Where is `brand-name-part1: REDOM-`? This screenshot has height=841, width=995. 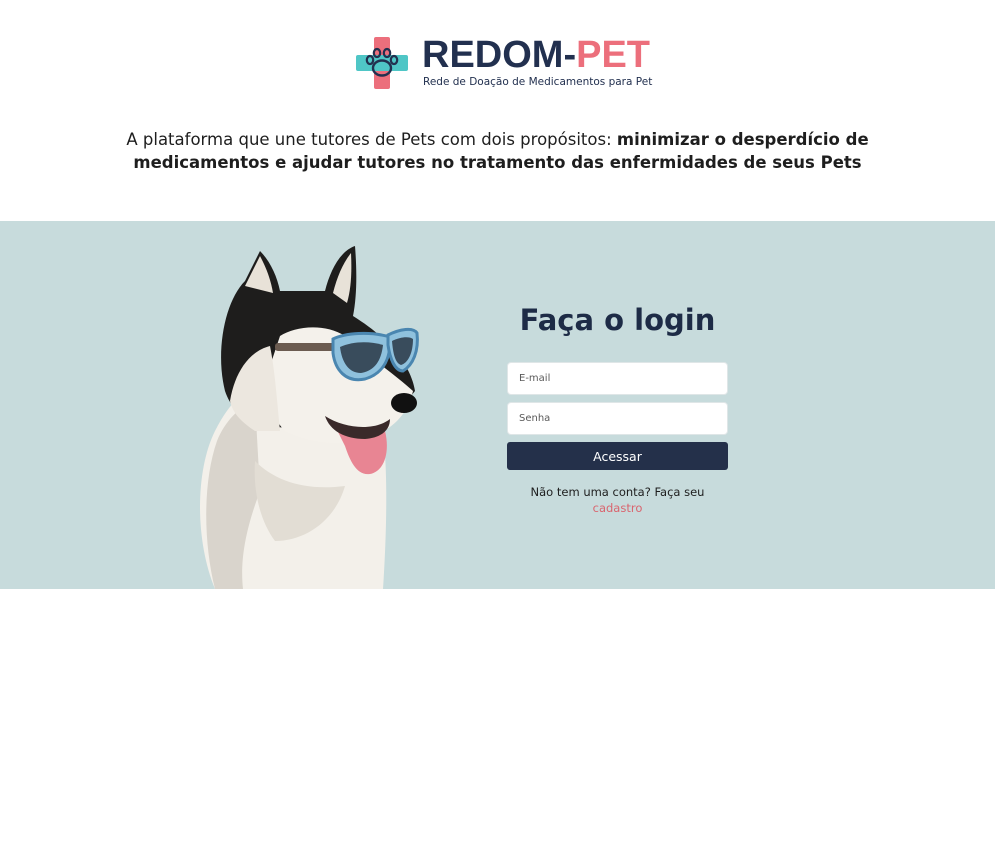 brand-name-part1: REDOM- is located at coordinates (499, 55).